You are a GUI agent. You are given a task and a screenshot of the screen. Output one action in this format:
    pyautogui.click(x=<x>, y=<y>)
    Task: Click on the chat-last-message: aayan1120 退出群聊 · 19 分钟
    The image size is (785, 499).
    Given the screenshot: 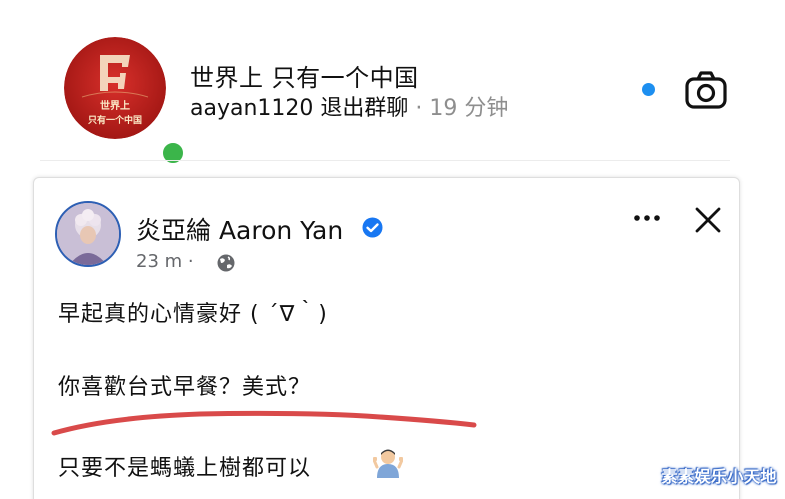 What is the action you would take?
    pyautogui.click(x=349, y=106)
    